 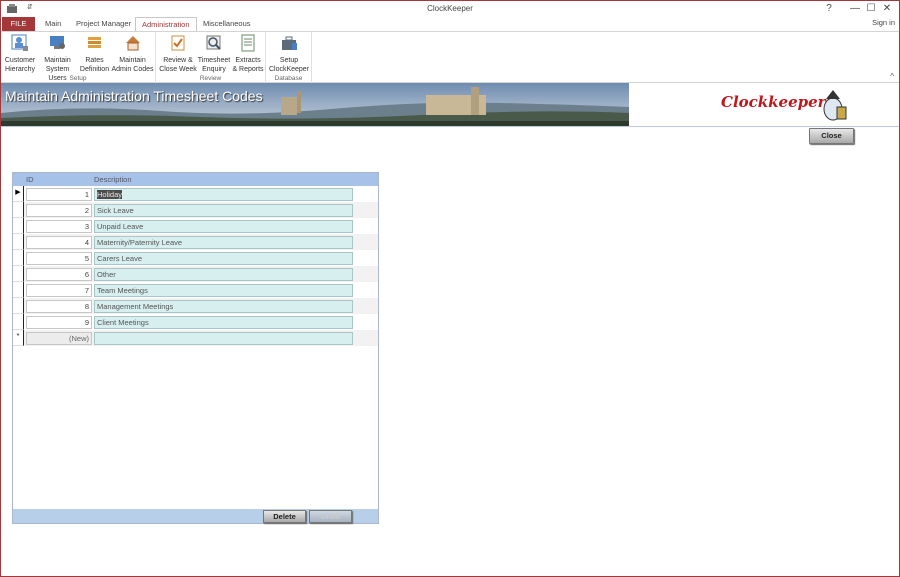 I want to click on record-selector: ▶, so click(x=18, y=194).